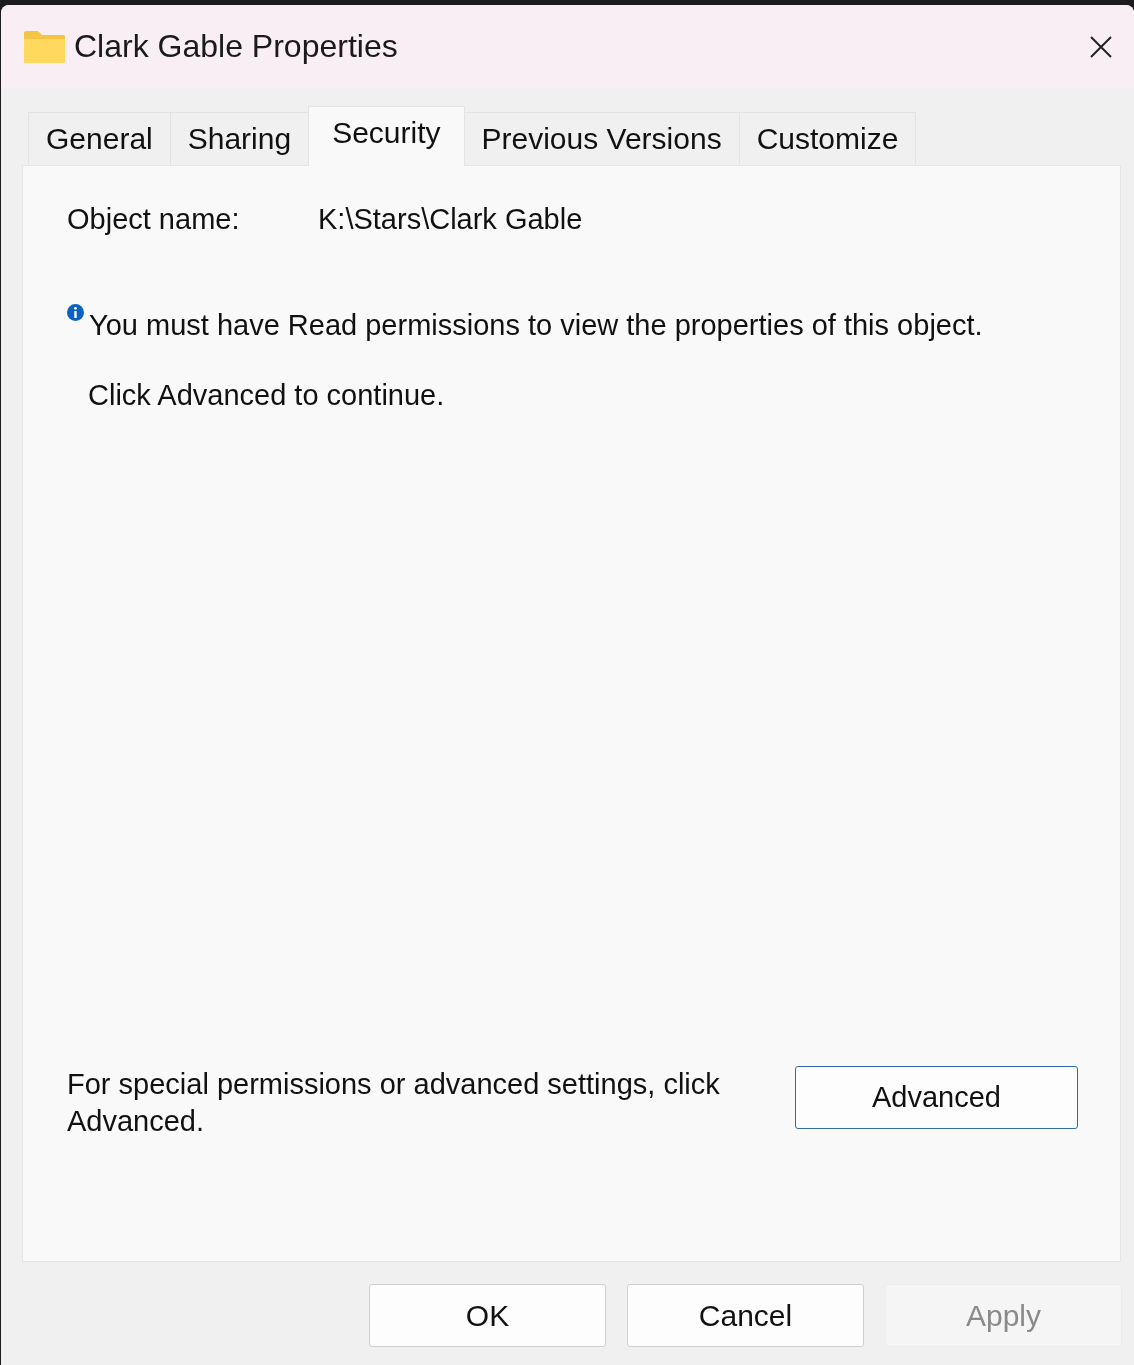 The width and height of the screenshot is (1134, 1365). Describe the element at coordinates (75, 312) in the screenshot. I see `info-icon` at that location.